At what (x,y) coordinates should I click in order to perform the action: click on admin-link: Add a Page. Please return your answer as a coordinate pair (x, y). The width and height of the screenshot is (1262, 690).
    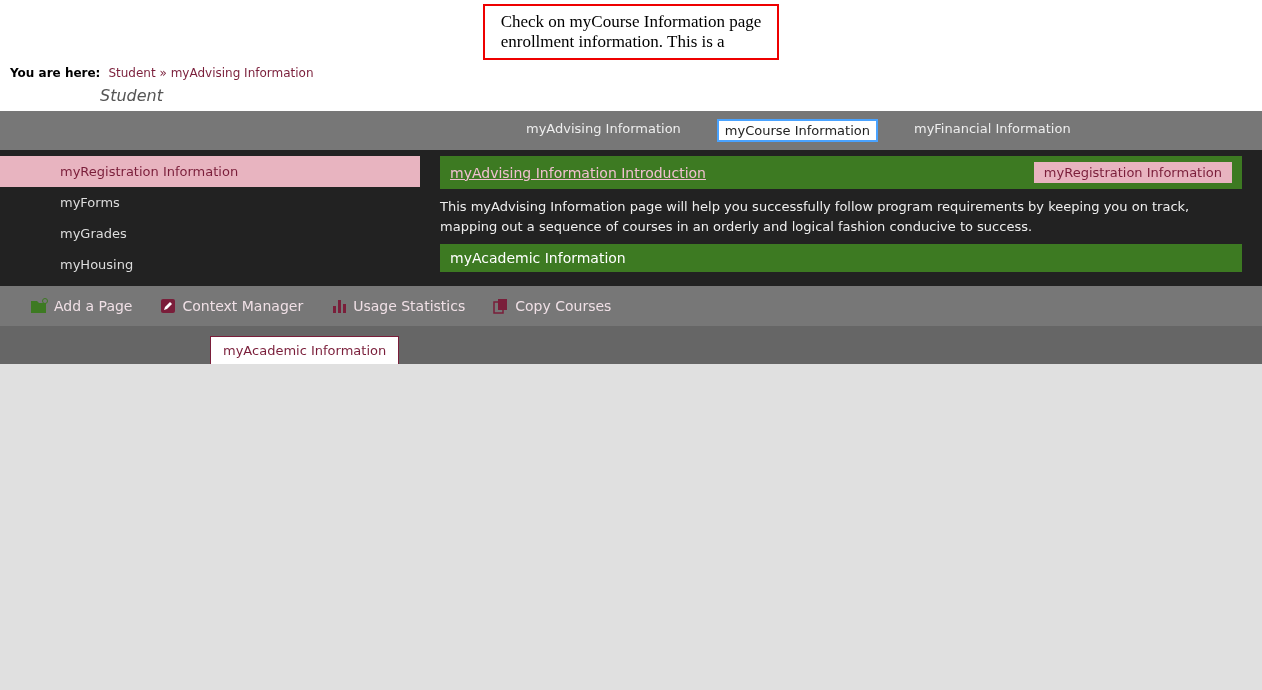
    Looking at the image, I should click on (81, 306).